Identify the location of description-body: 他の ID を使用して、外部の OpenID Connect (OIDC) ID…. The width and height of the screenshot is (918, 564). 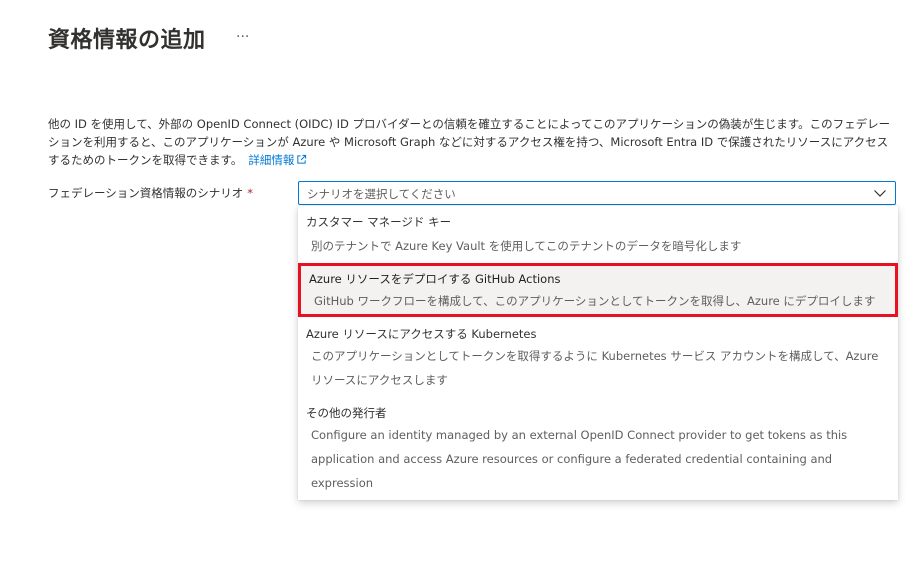
(469, 142).